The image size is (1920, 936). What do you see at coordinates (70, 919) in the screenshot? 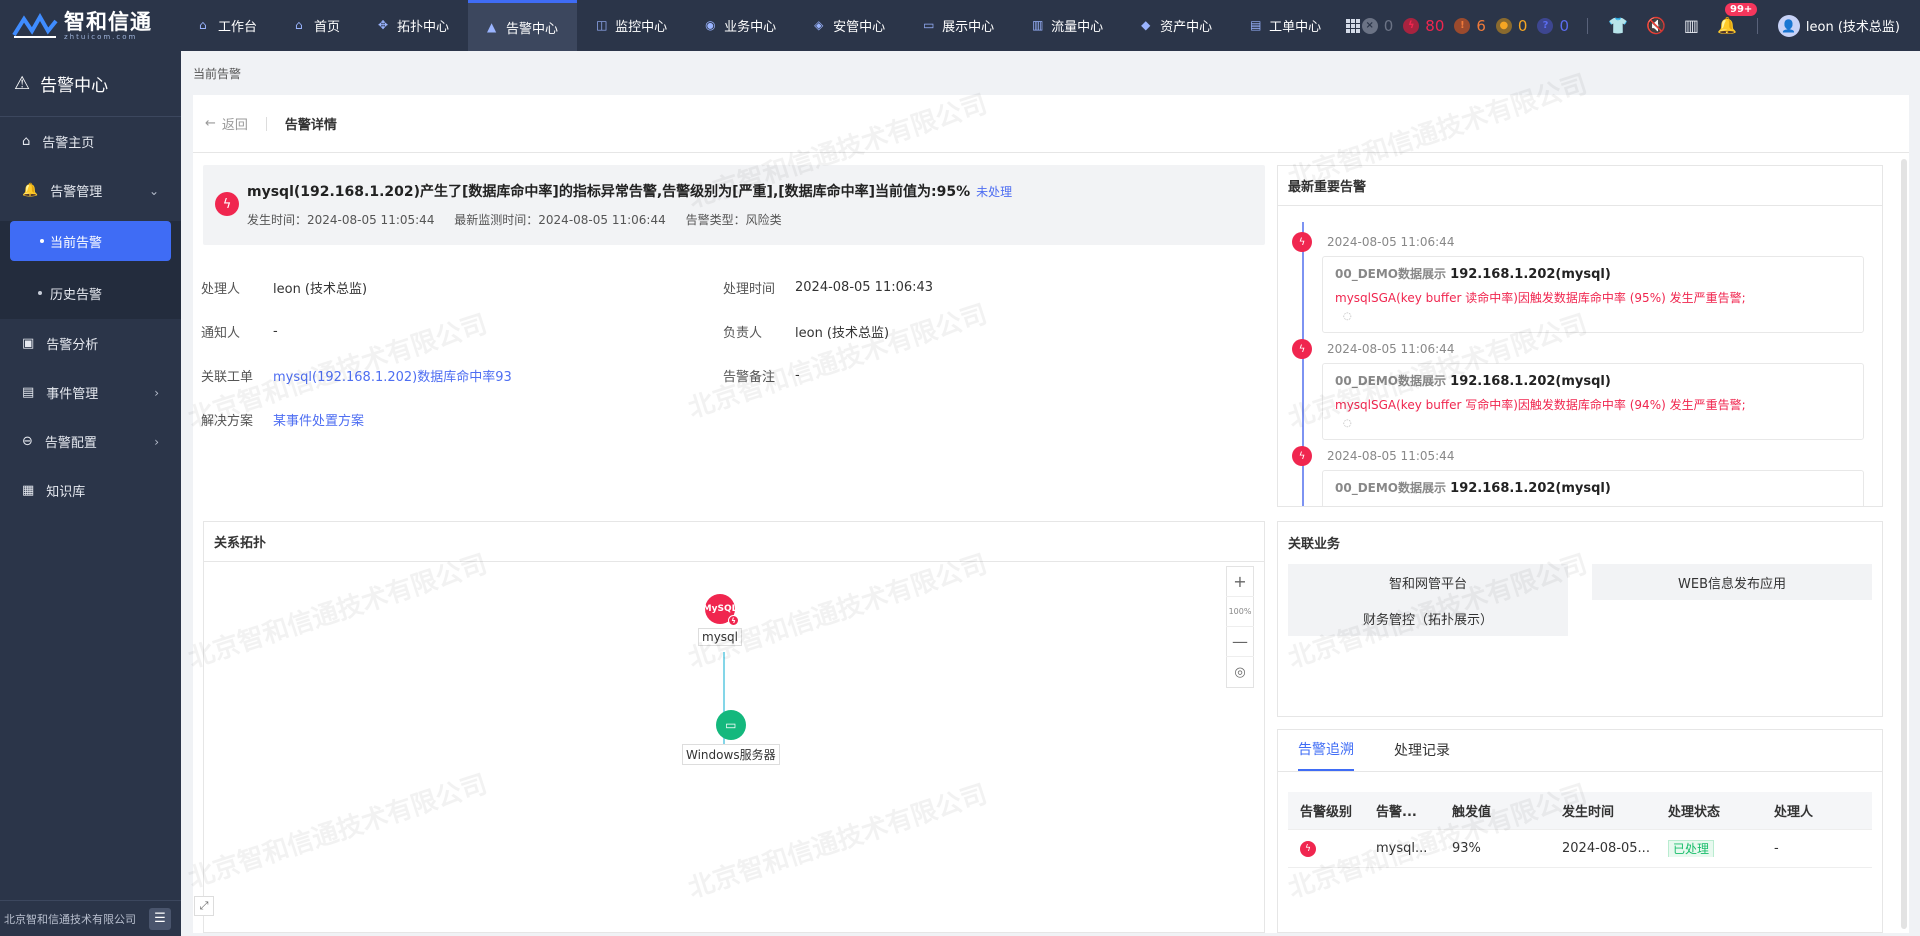
I see `company-name: 北京智和信通技术有限公司` at bounding box center [70, 919].